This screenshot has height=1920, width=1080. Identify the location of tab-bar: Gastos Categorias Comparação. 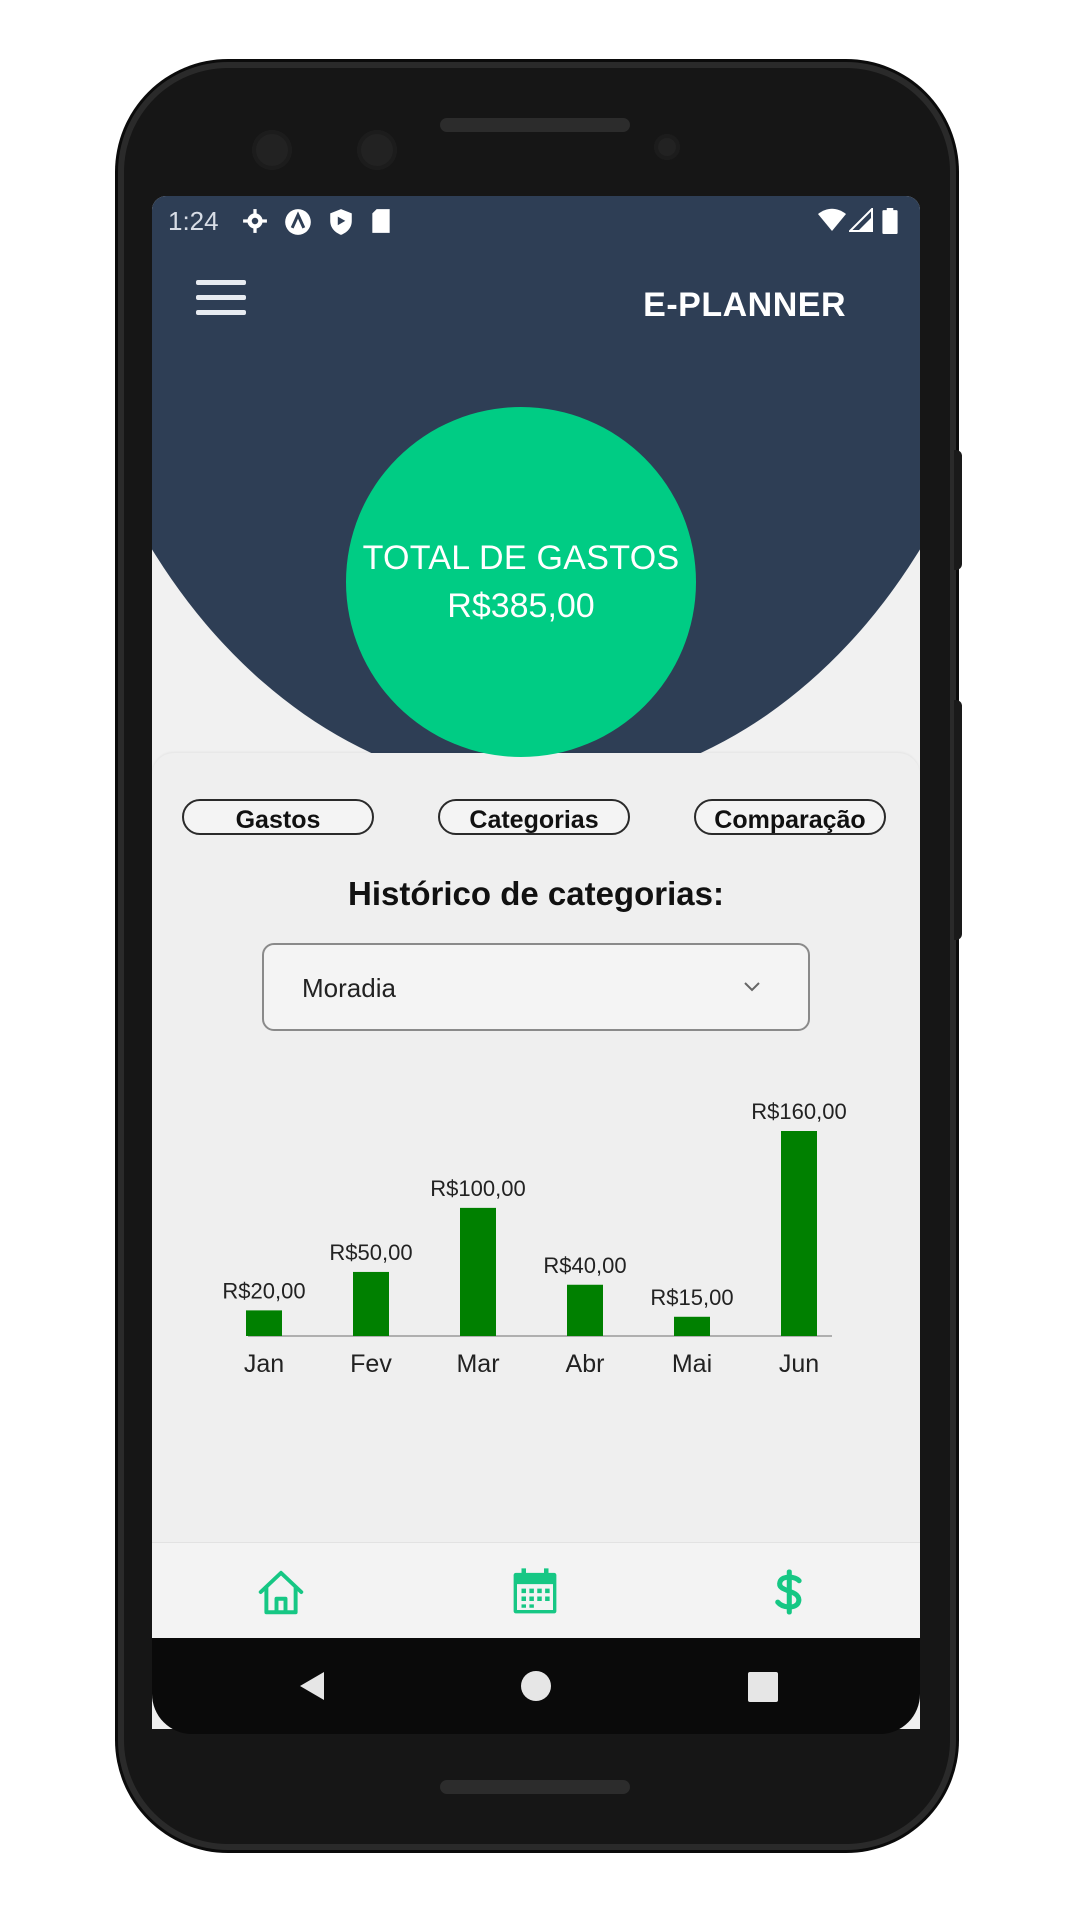
(536, 819).